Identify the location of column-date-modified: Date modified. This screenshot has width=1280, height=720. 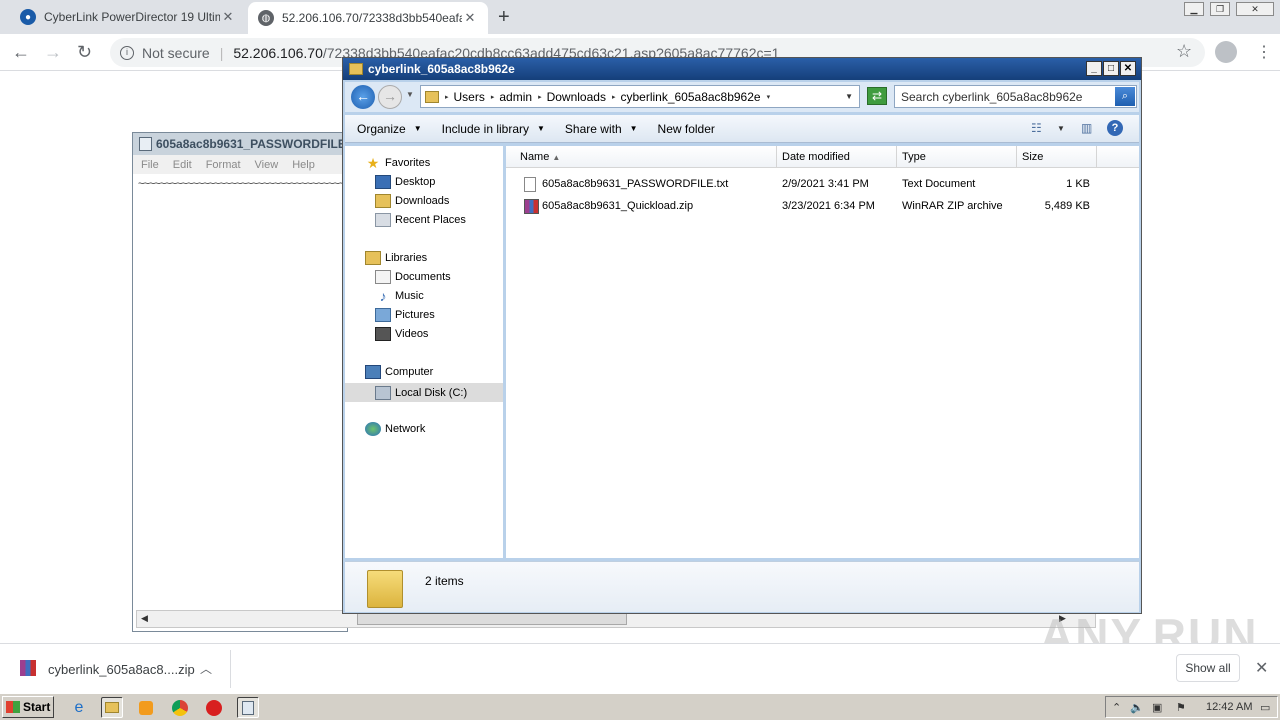
(816, 157).